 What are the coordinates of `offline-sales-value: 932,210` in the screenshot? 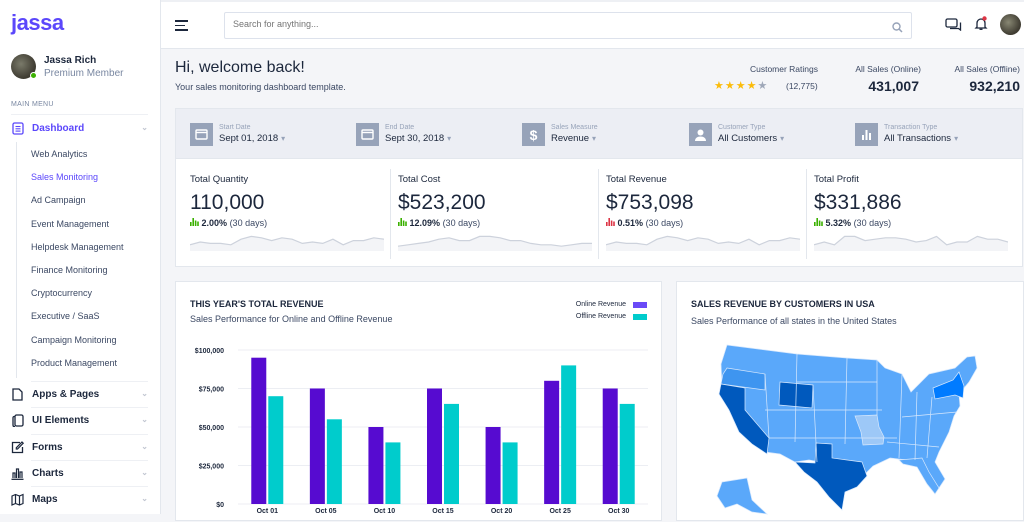 It's located at (994, 86).